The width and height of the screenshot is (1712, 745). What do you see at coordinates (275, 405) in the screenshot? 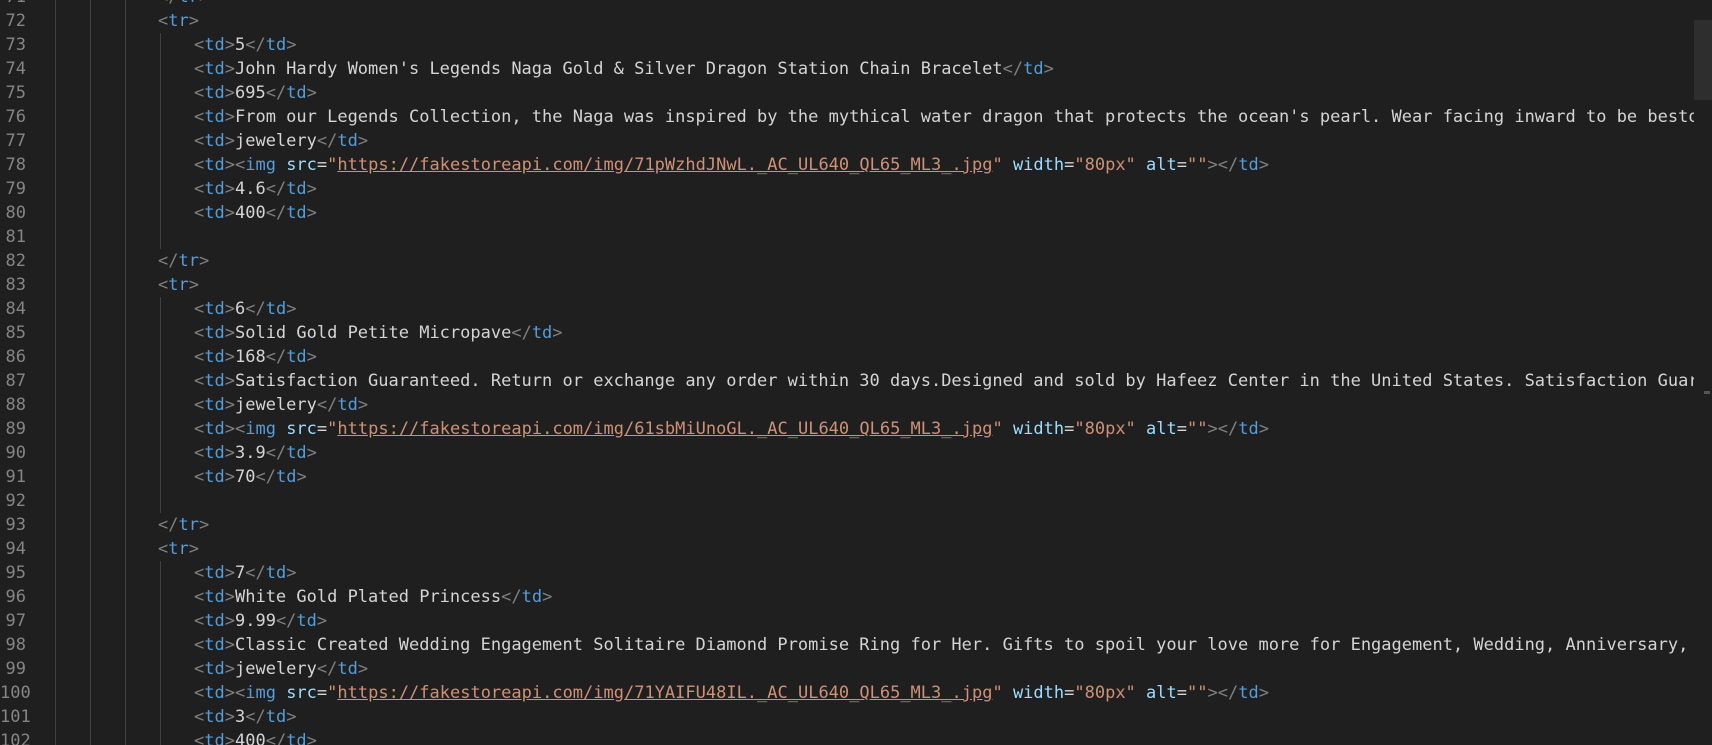
I see `code-token: jewelery` at bounding box center [275, 405].